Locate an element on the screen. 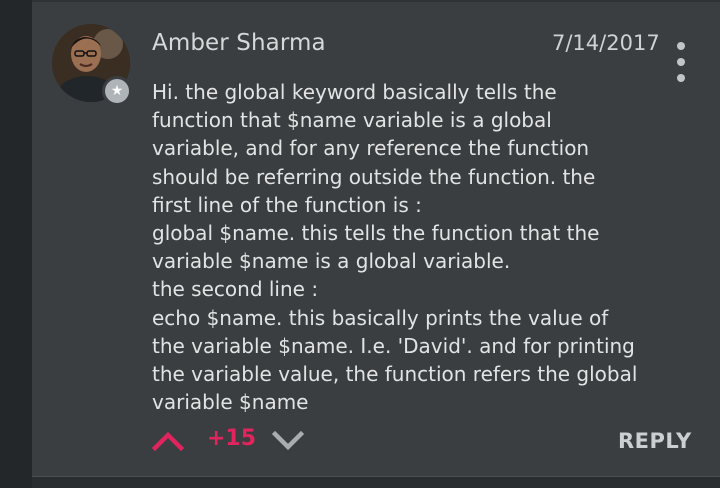 This screenshot has height=488, width=720. more-options-icon is located at coordinates (681, 62).